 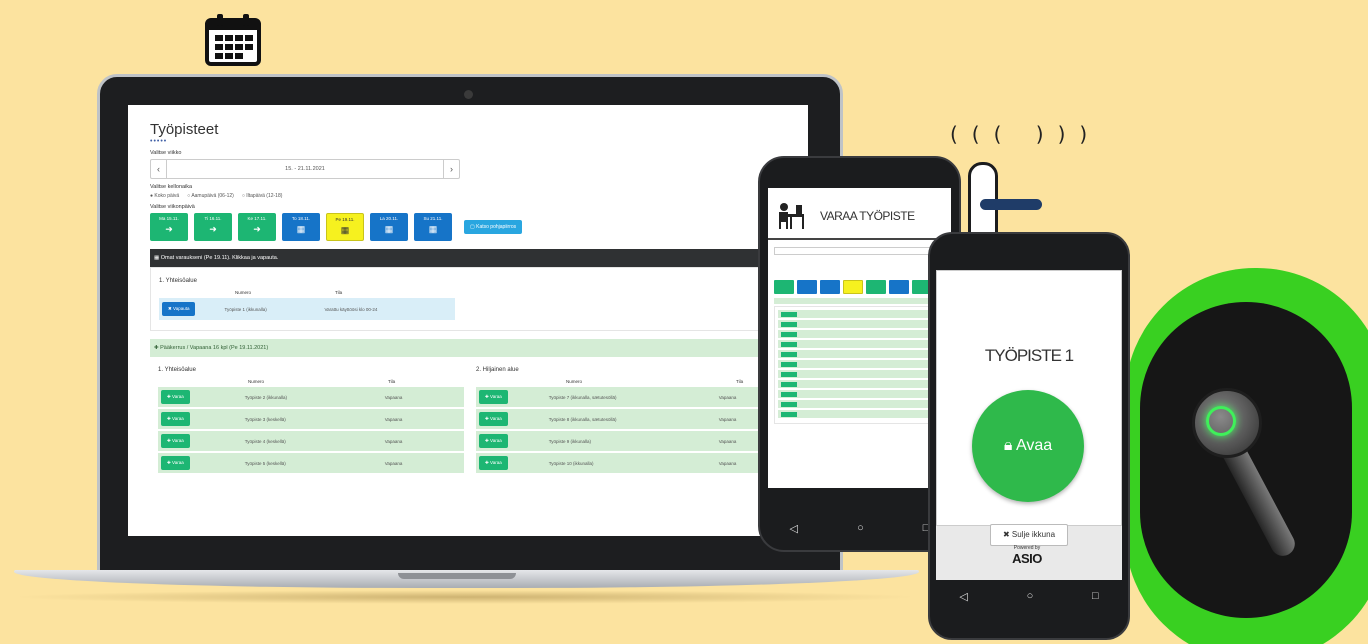 I want to click on open-lock-button: 🔒︎ Avaa, so click(x=1028, y=446).